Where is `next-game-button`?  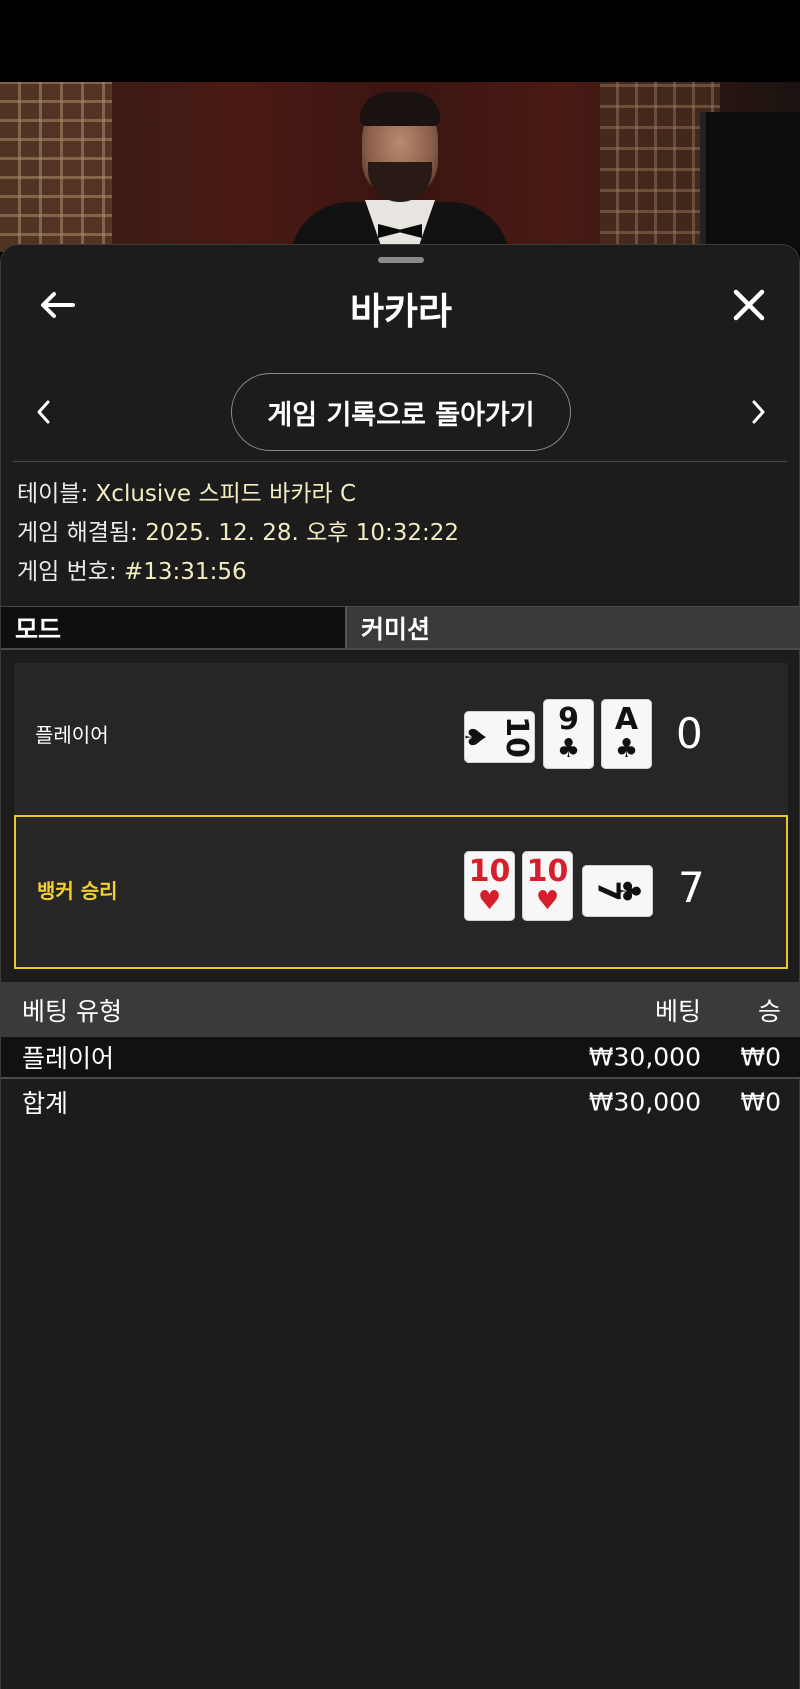
next-game-button is located at coordinates (759, 412).